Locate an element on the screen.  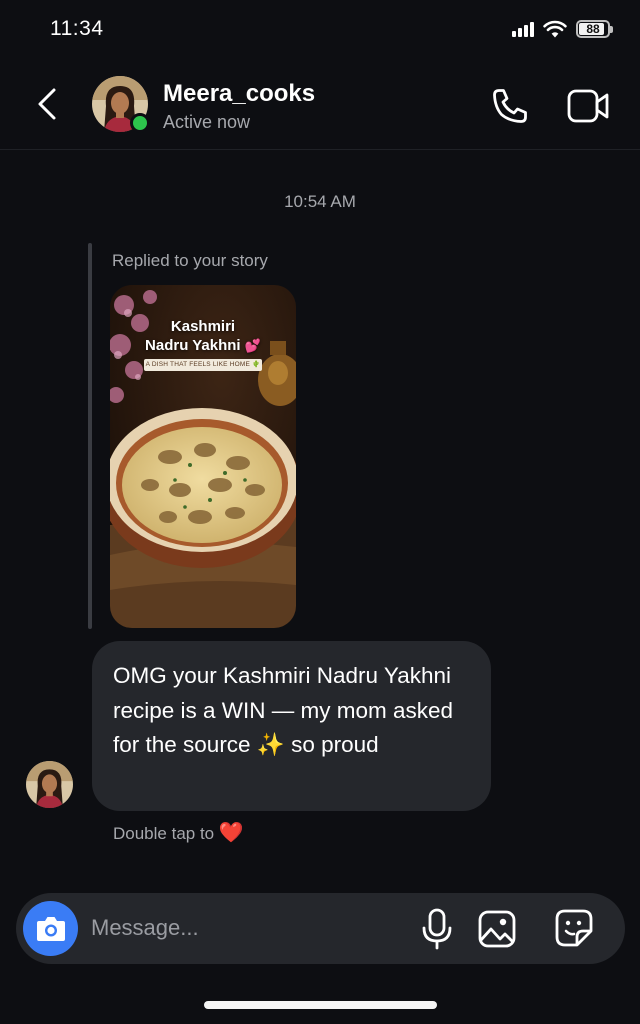
double-tap-text: Double tap to is located at coordinates (164, 833).